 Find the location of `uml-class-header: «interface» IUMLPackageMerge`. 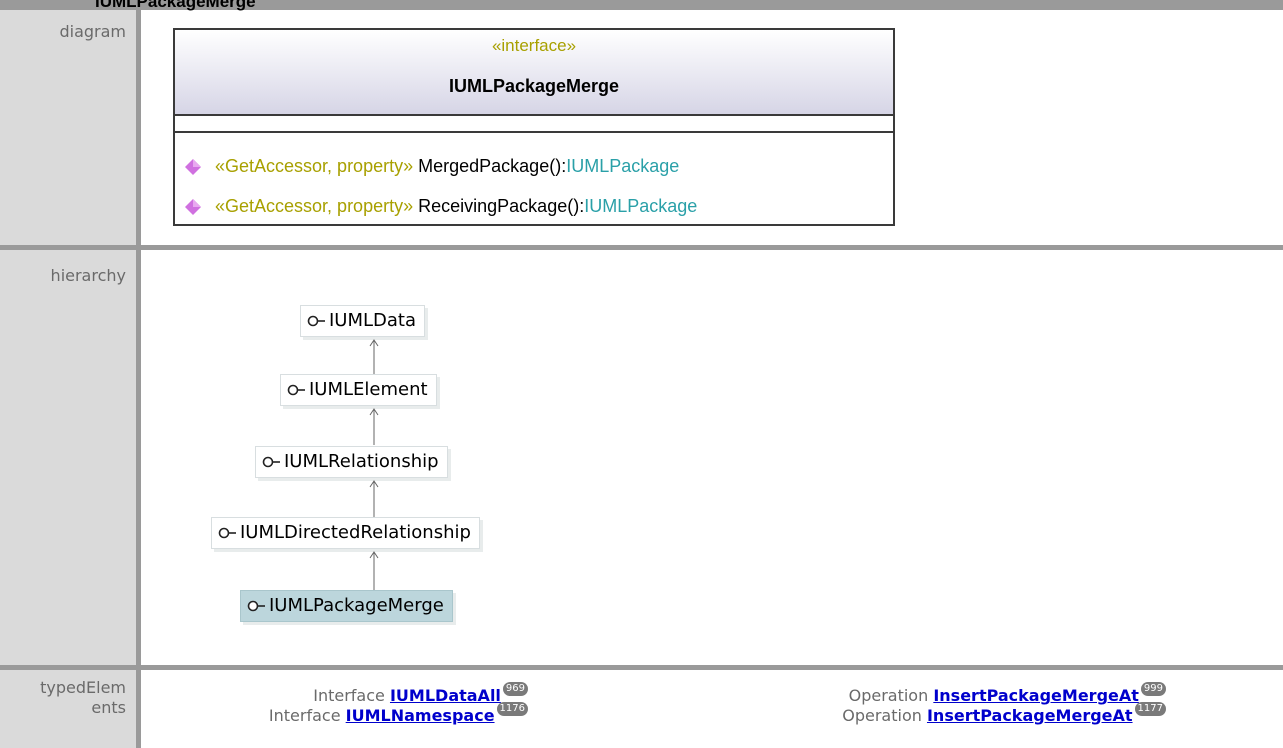

uml-class-header: «interface» IUMLPackageMerge is located at coordinates (534, 73).